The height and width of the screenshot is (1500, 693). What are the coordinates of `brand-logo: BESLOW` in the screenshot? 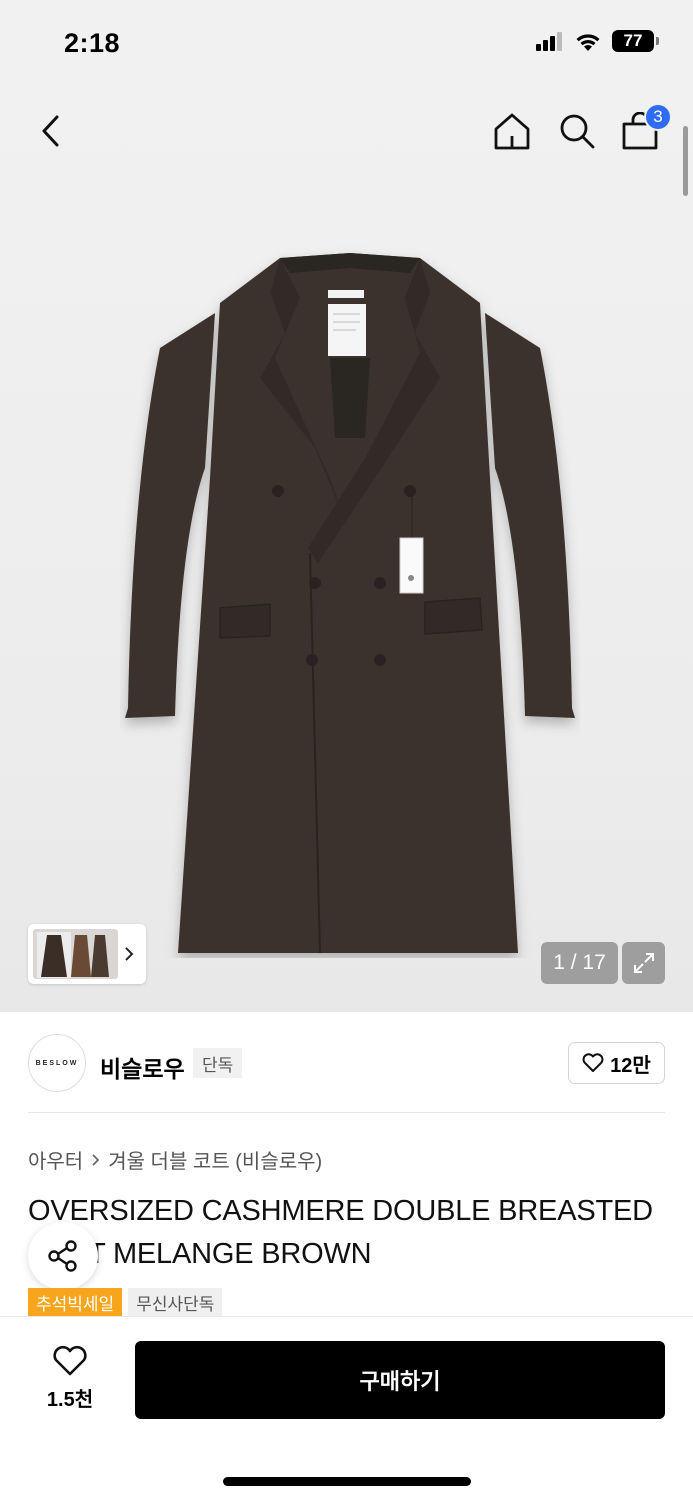 It's located at (57, 1063).